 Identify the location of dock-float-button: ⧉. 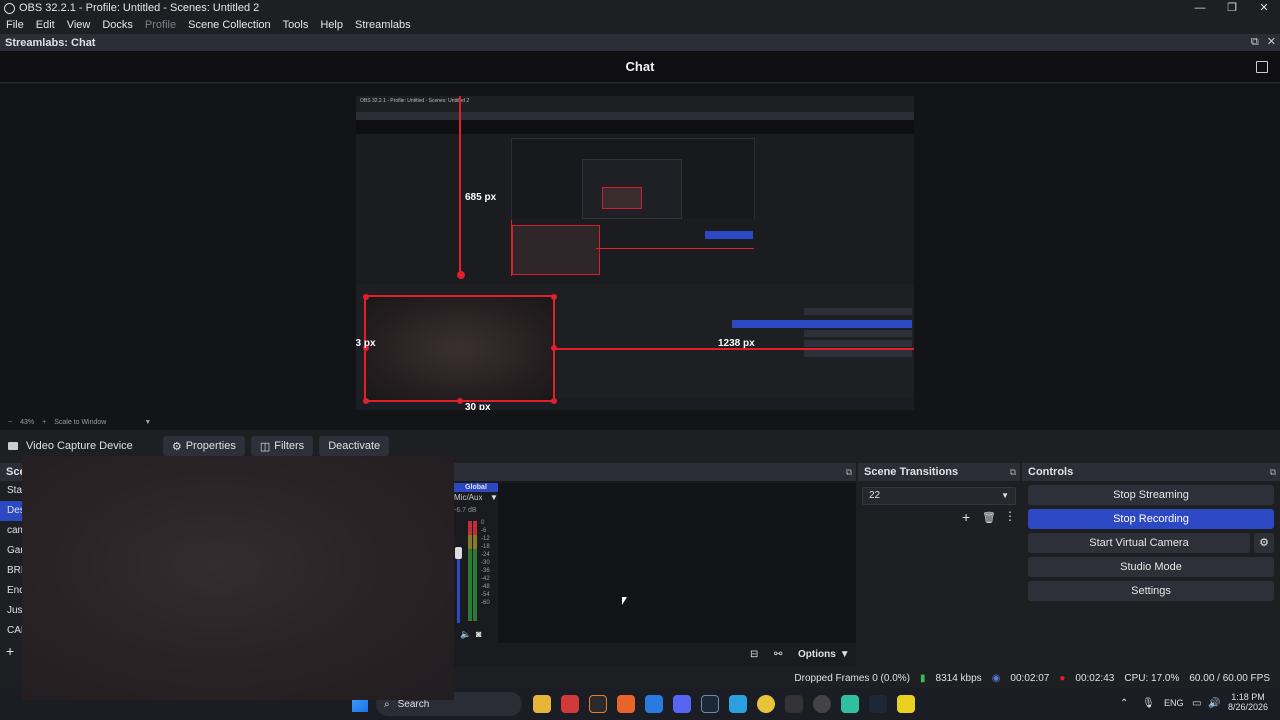
(1255, 42).